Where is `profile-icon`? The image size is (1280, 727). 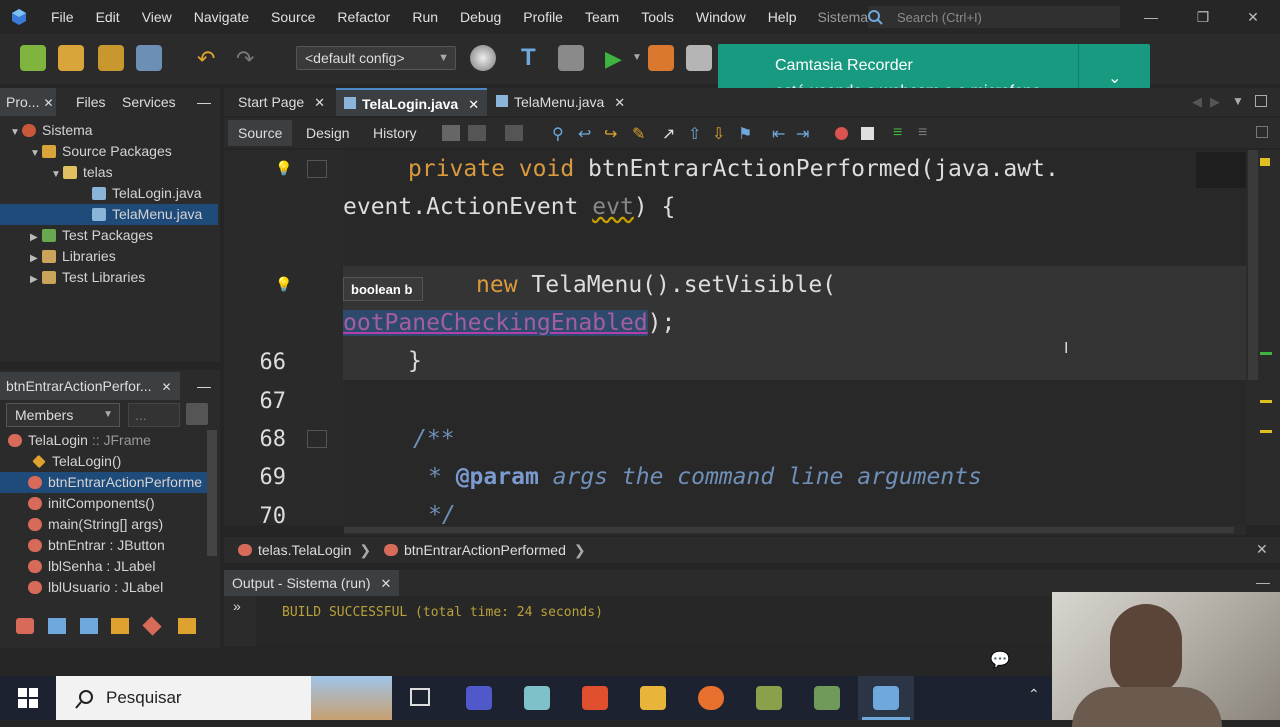 profile-icon is located at coordinates (699, 58).